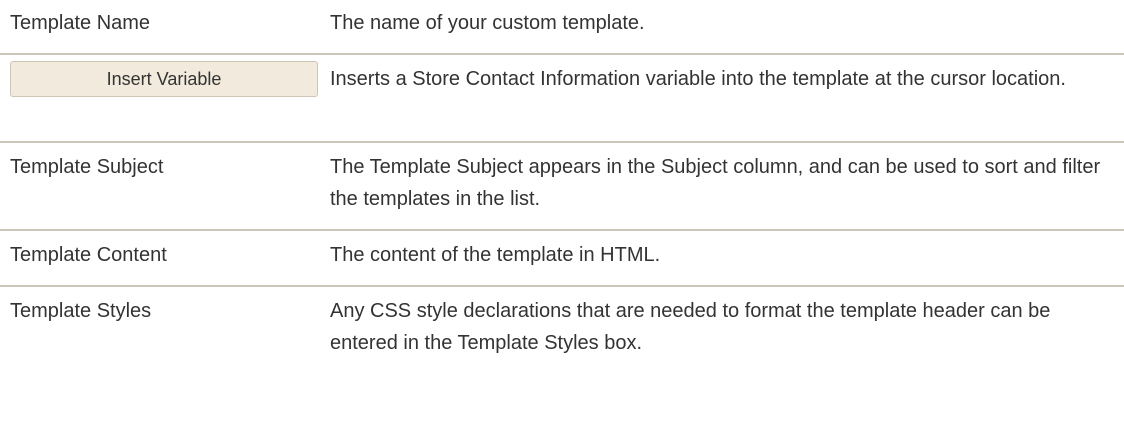 The height and width of the screenshot is (440, 1124). Describe the element at coordinates (164, 79) in the screenshot. I see `insert-variable-button: Insert Variable` at that location.